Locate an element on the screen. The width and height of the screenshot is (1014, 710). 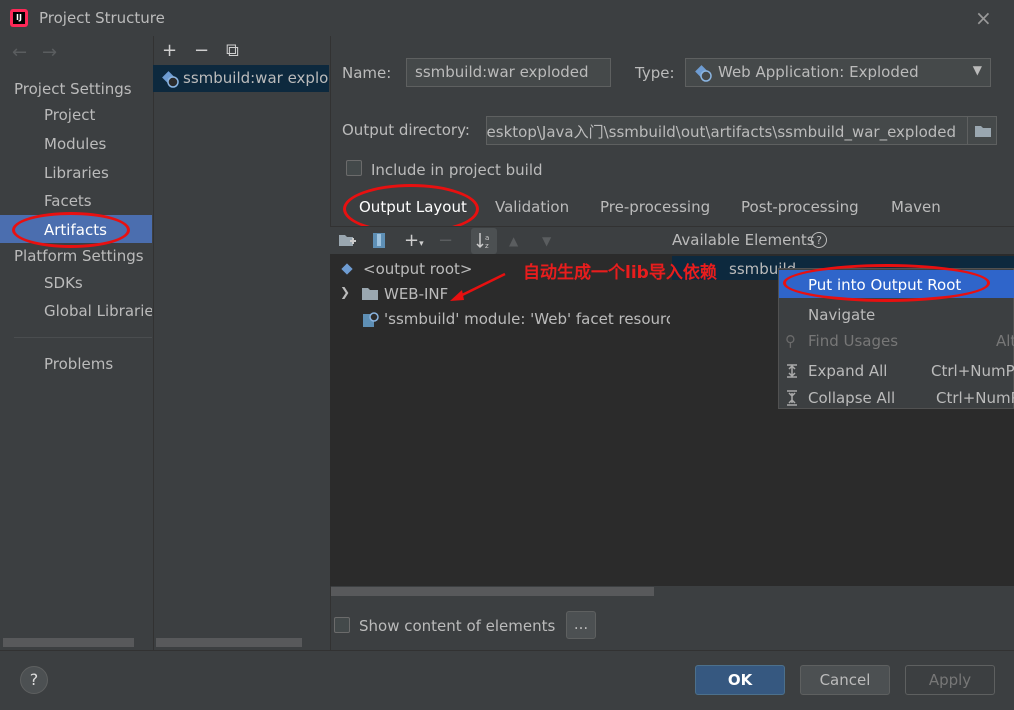
menu-shortcut-expand-all: Ctrl+NumPa is located at coordinates (972, 371).